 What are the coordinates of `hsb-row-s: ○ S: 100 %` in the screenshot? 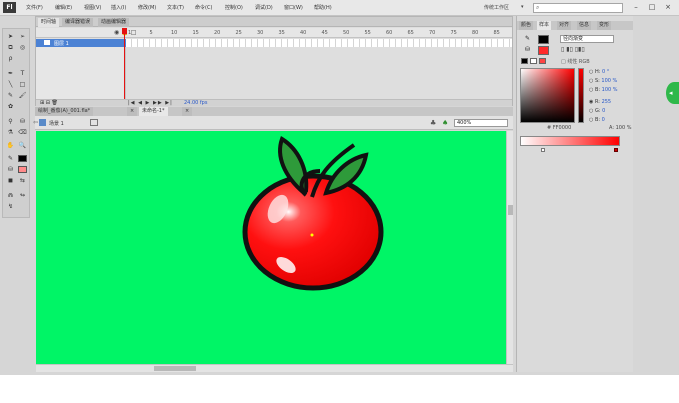 It's located at (603, 81).